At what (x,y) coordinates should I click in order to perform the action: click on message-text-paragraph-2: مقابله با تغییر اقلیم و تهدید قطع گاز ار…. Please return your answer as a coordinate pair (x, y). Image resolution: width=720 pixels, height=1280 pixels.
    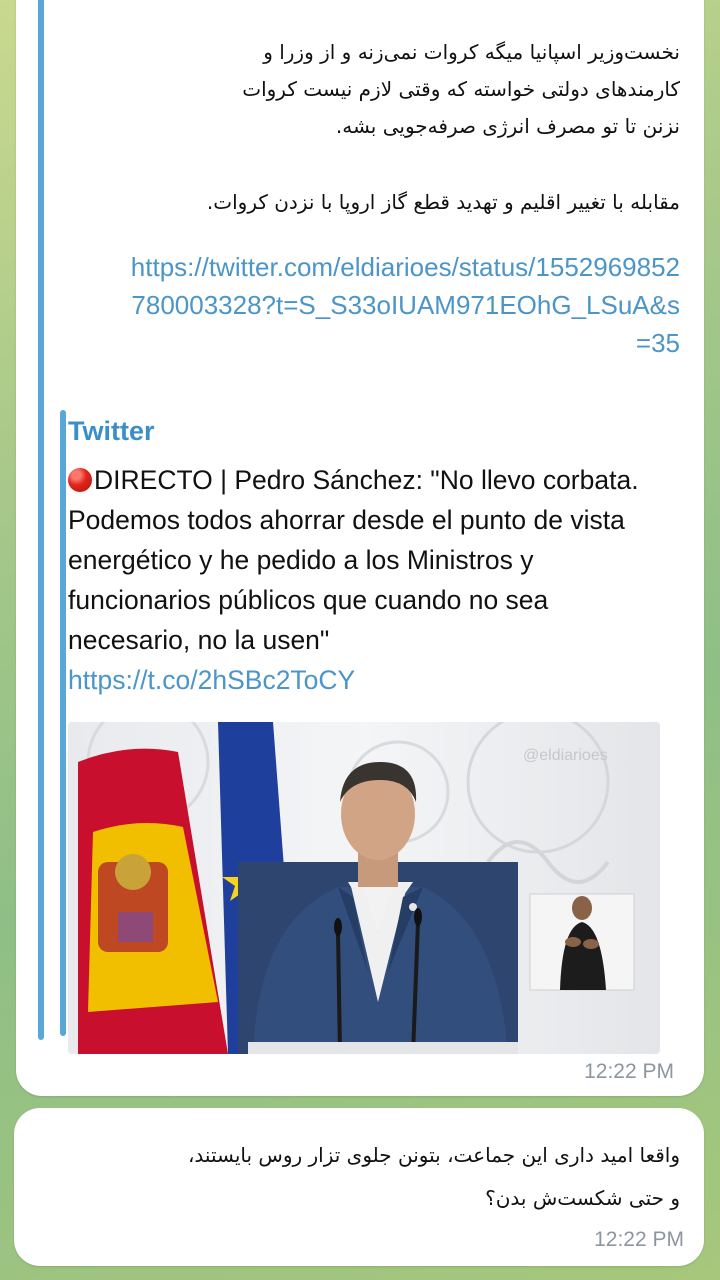
    Looking at the image, I should click on (443, 202).